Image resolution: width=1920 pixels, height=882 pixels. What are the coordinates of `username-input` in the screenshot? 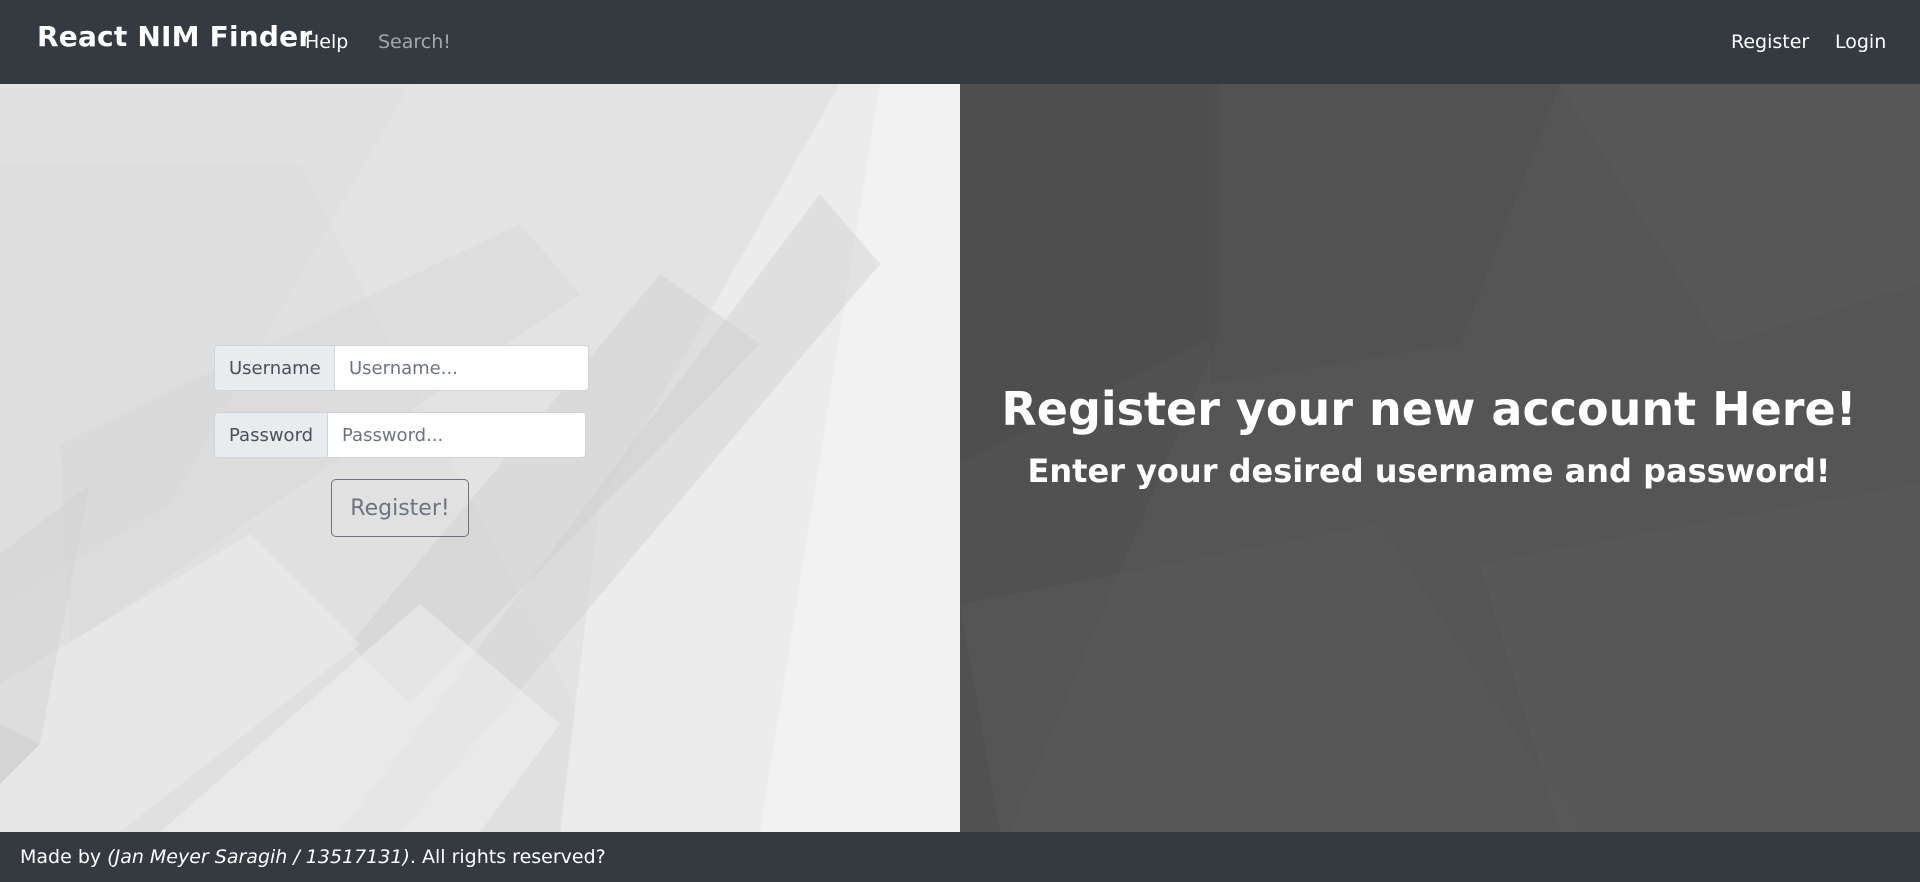 It's located at (461, 368).